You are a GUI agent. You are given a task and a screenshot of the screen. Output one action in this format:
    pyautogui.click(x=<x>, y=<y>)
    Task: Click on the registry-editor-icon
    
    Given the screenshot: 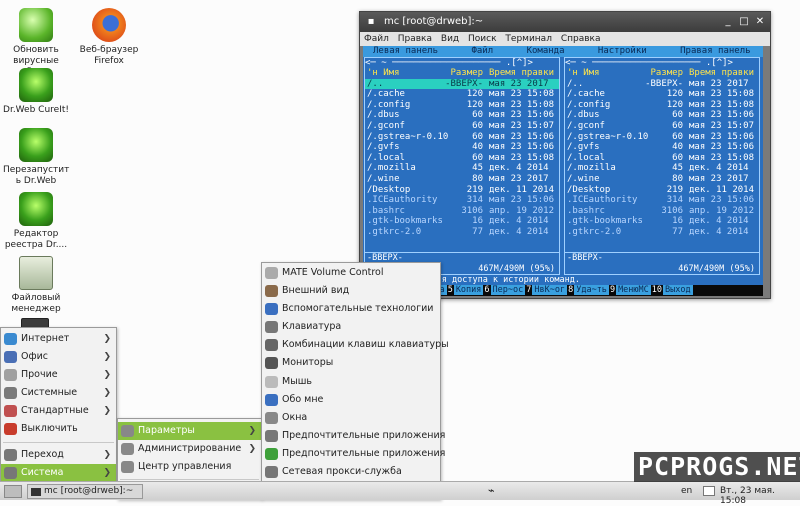 What is the action you would take?
    pyautogui.click(x=36, y=209)
    